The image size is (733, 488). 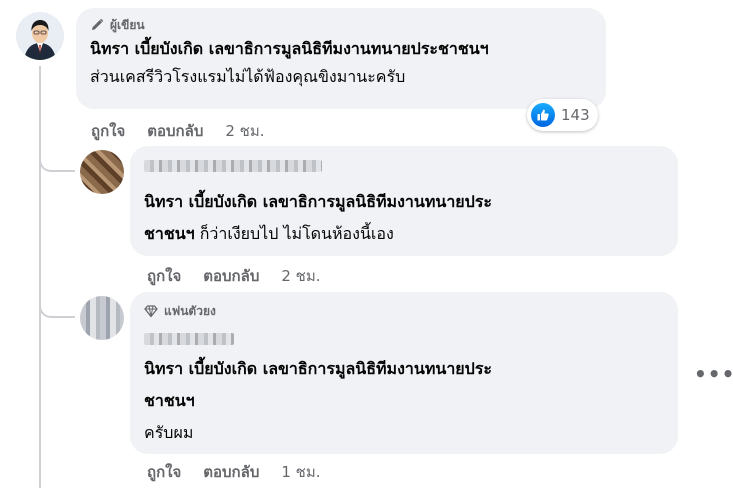 I want to click on pencil-icon, so click(x=98, y=24).